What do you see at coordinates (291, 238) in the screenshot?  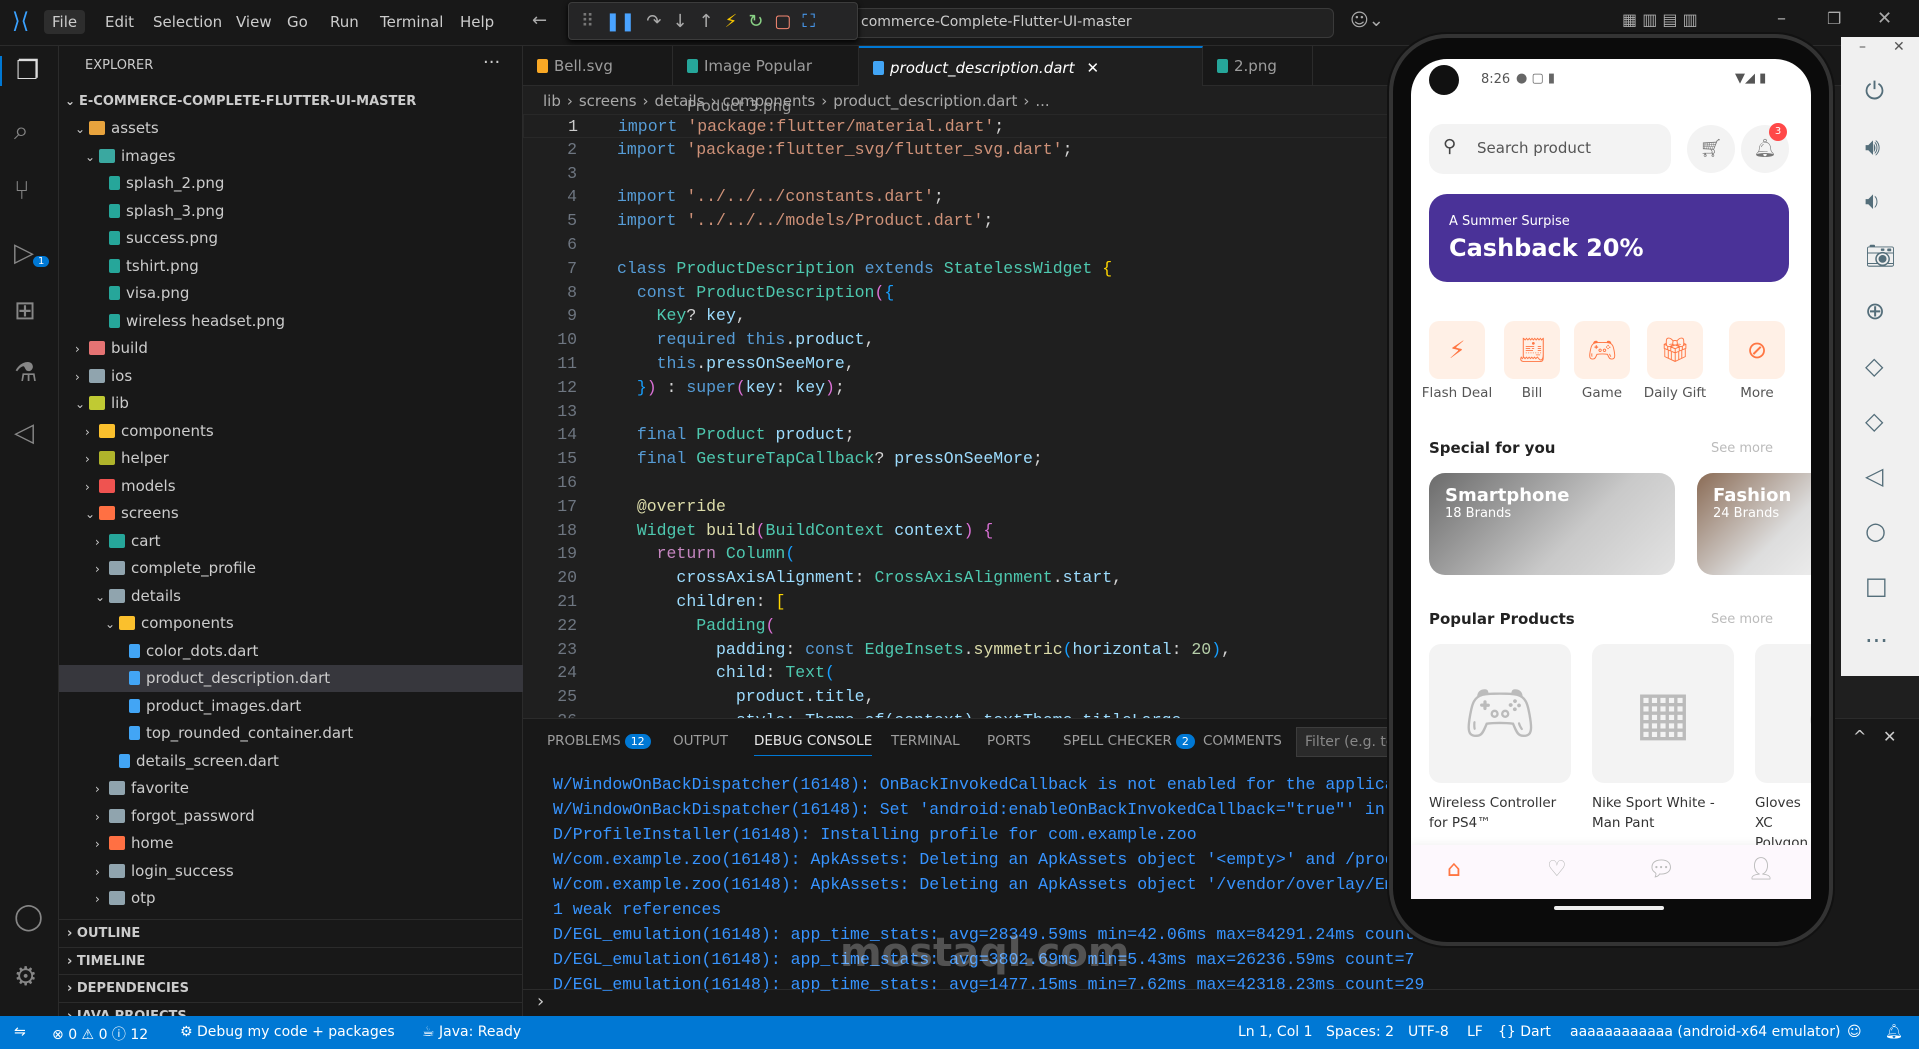 I see `file-success.png: success.png` at bounding box center [291, 238].